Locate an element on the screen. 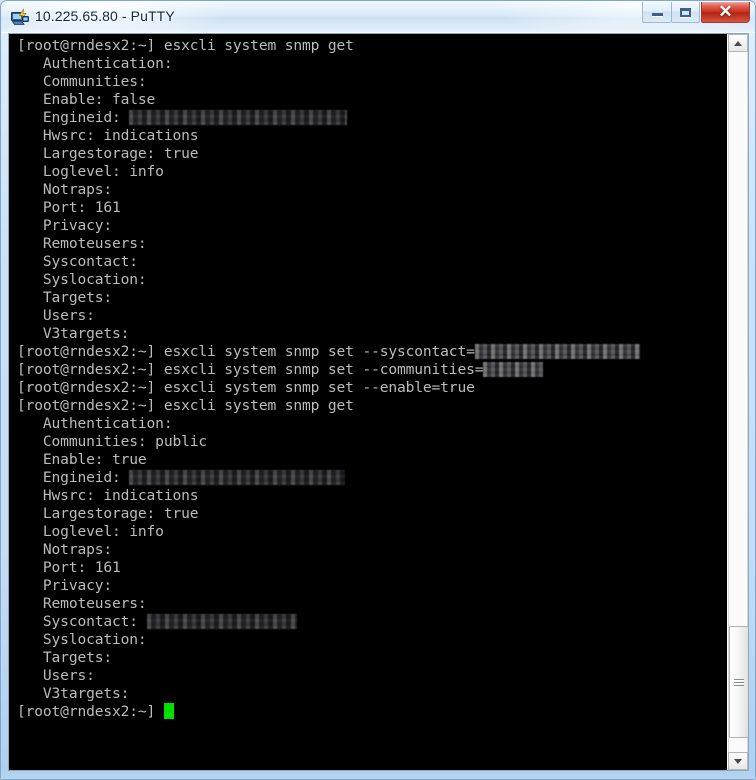 This screenshot has height=780, width=756. terminal-line-text: Communities: public is located at coordinates (112, 441).